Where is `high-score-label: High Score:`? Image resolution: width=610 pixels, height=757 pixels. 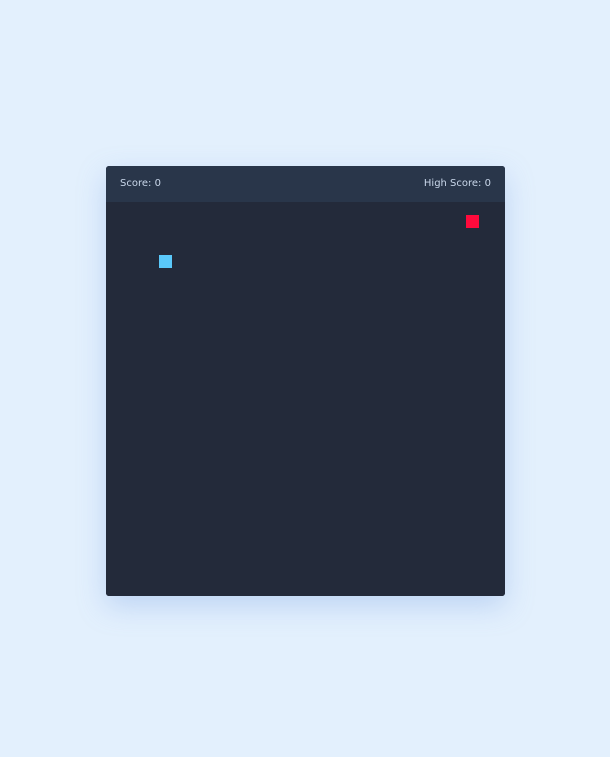
high-score-label: High Score: is located at coordinates (452, 183).